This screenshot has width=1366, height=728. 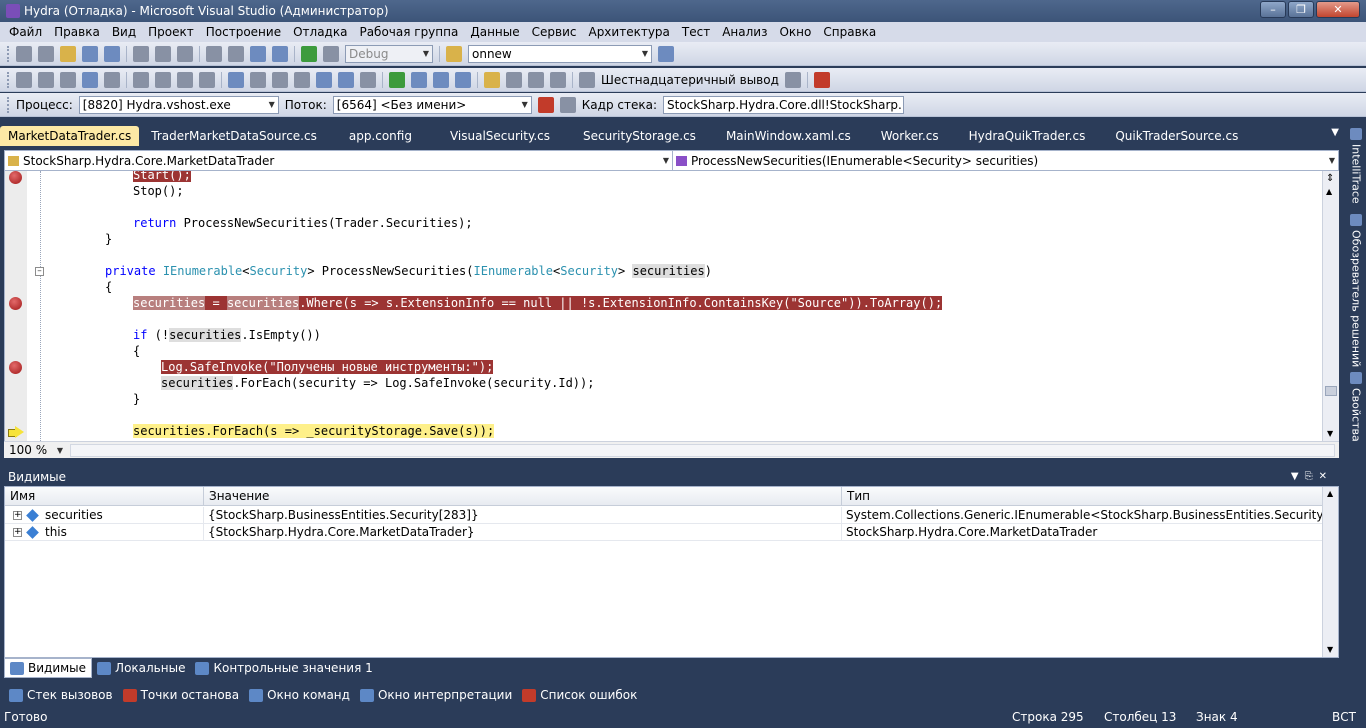 What do you see at coordinates (185, 53) in the screenshot?
I see `paste-icon` at bounding box center [185, 53].